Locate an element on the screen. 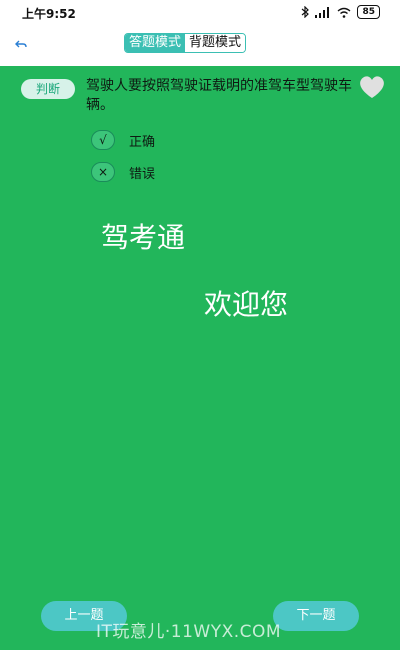  question-text: 驾驶人要按照驾驶证载明的准驾车型驾驶车辆。 is located at coordinates (219, 95).